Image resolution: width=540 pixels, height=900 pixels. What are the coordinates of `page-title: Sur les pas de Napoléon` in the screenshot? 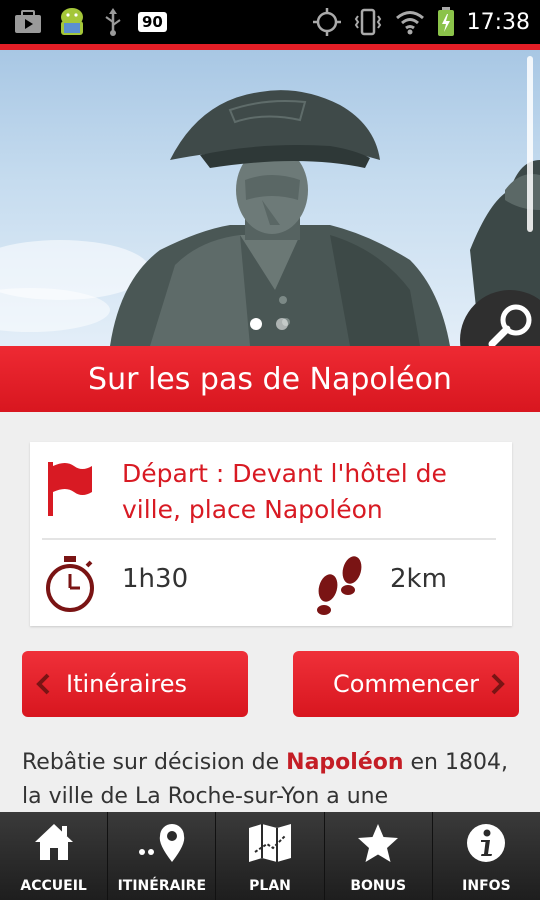 It's located at (270, 379).